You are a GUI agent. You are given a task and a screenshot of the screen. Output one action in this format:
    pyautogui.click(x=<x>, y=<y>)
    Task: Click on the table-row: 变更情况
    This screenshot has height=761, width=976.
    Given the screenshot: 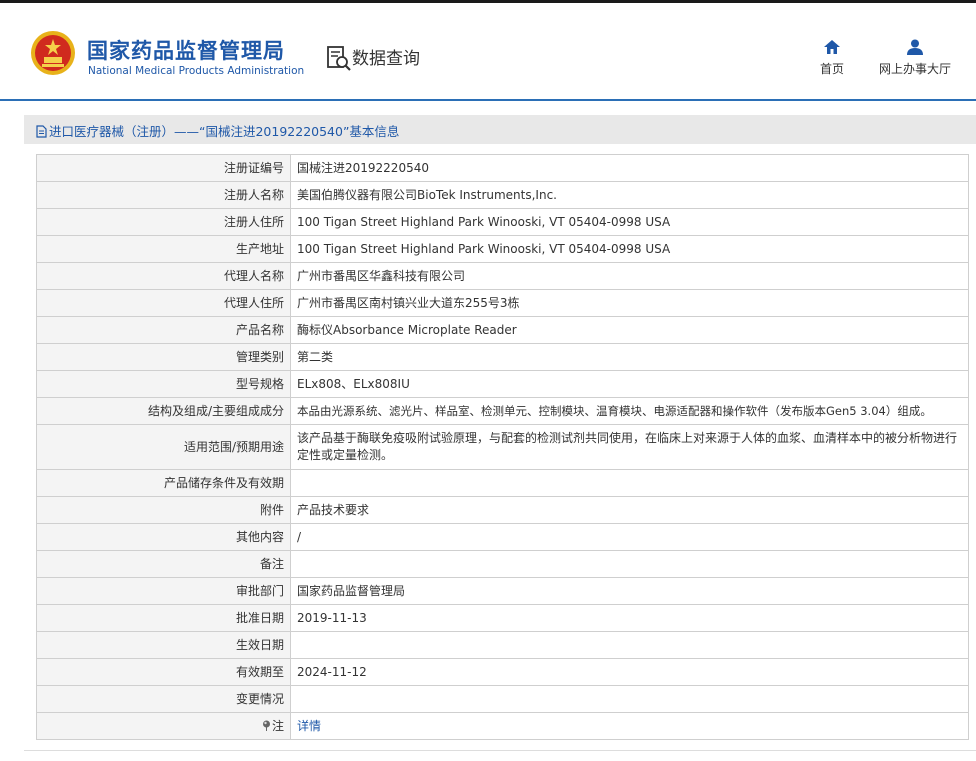 What is the action you would take?
    pyautogui.click(x=502, y=699)
    